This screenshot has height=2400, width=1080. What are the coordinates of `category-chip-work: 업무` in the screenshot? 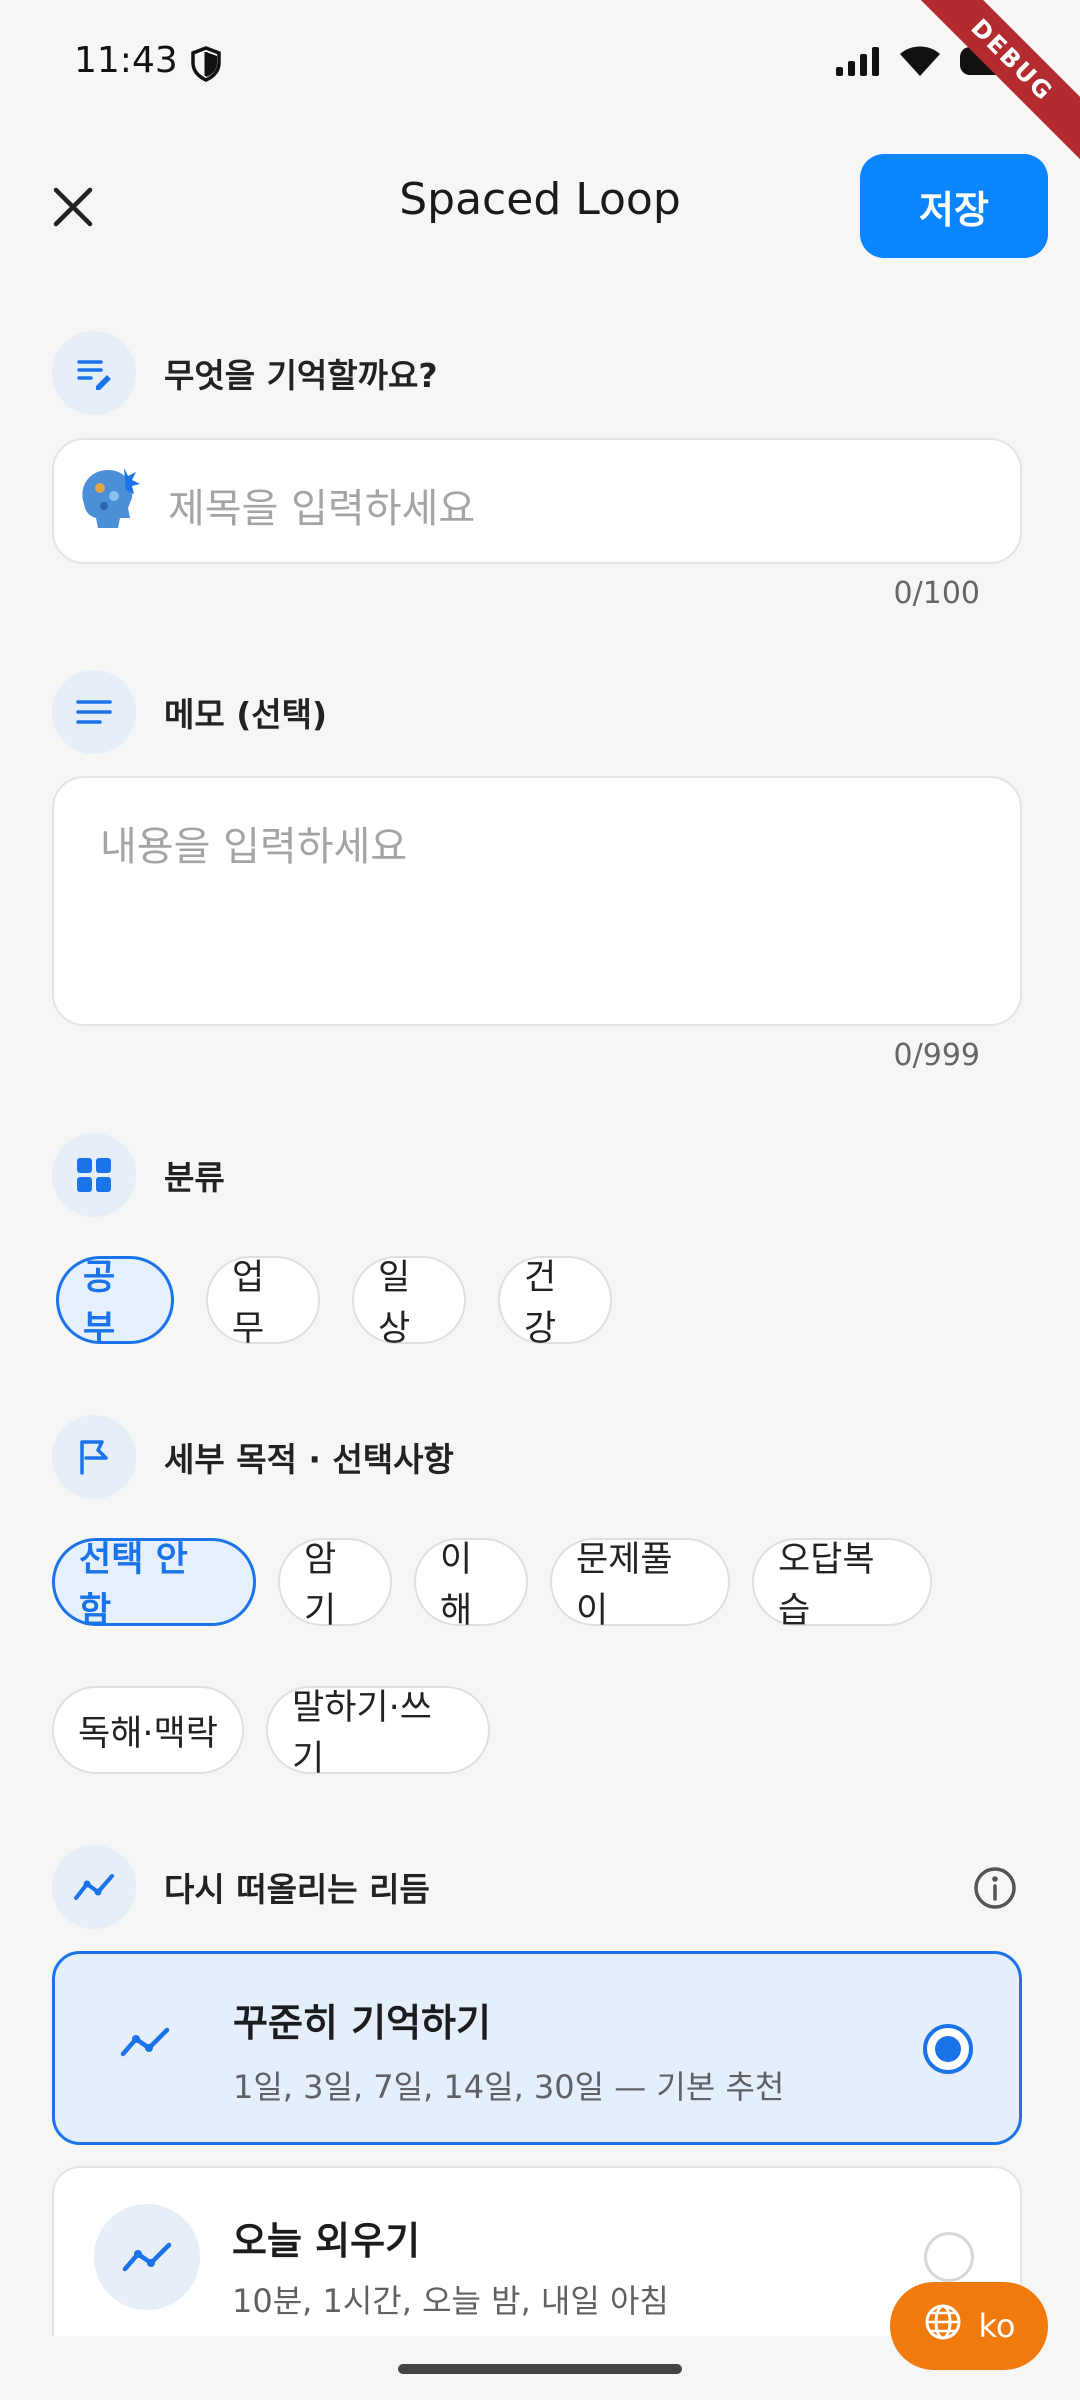 It's located at (263, 1302).